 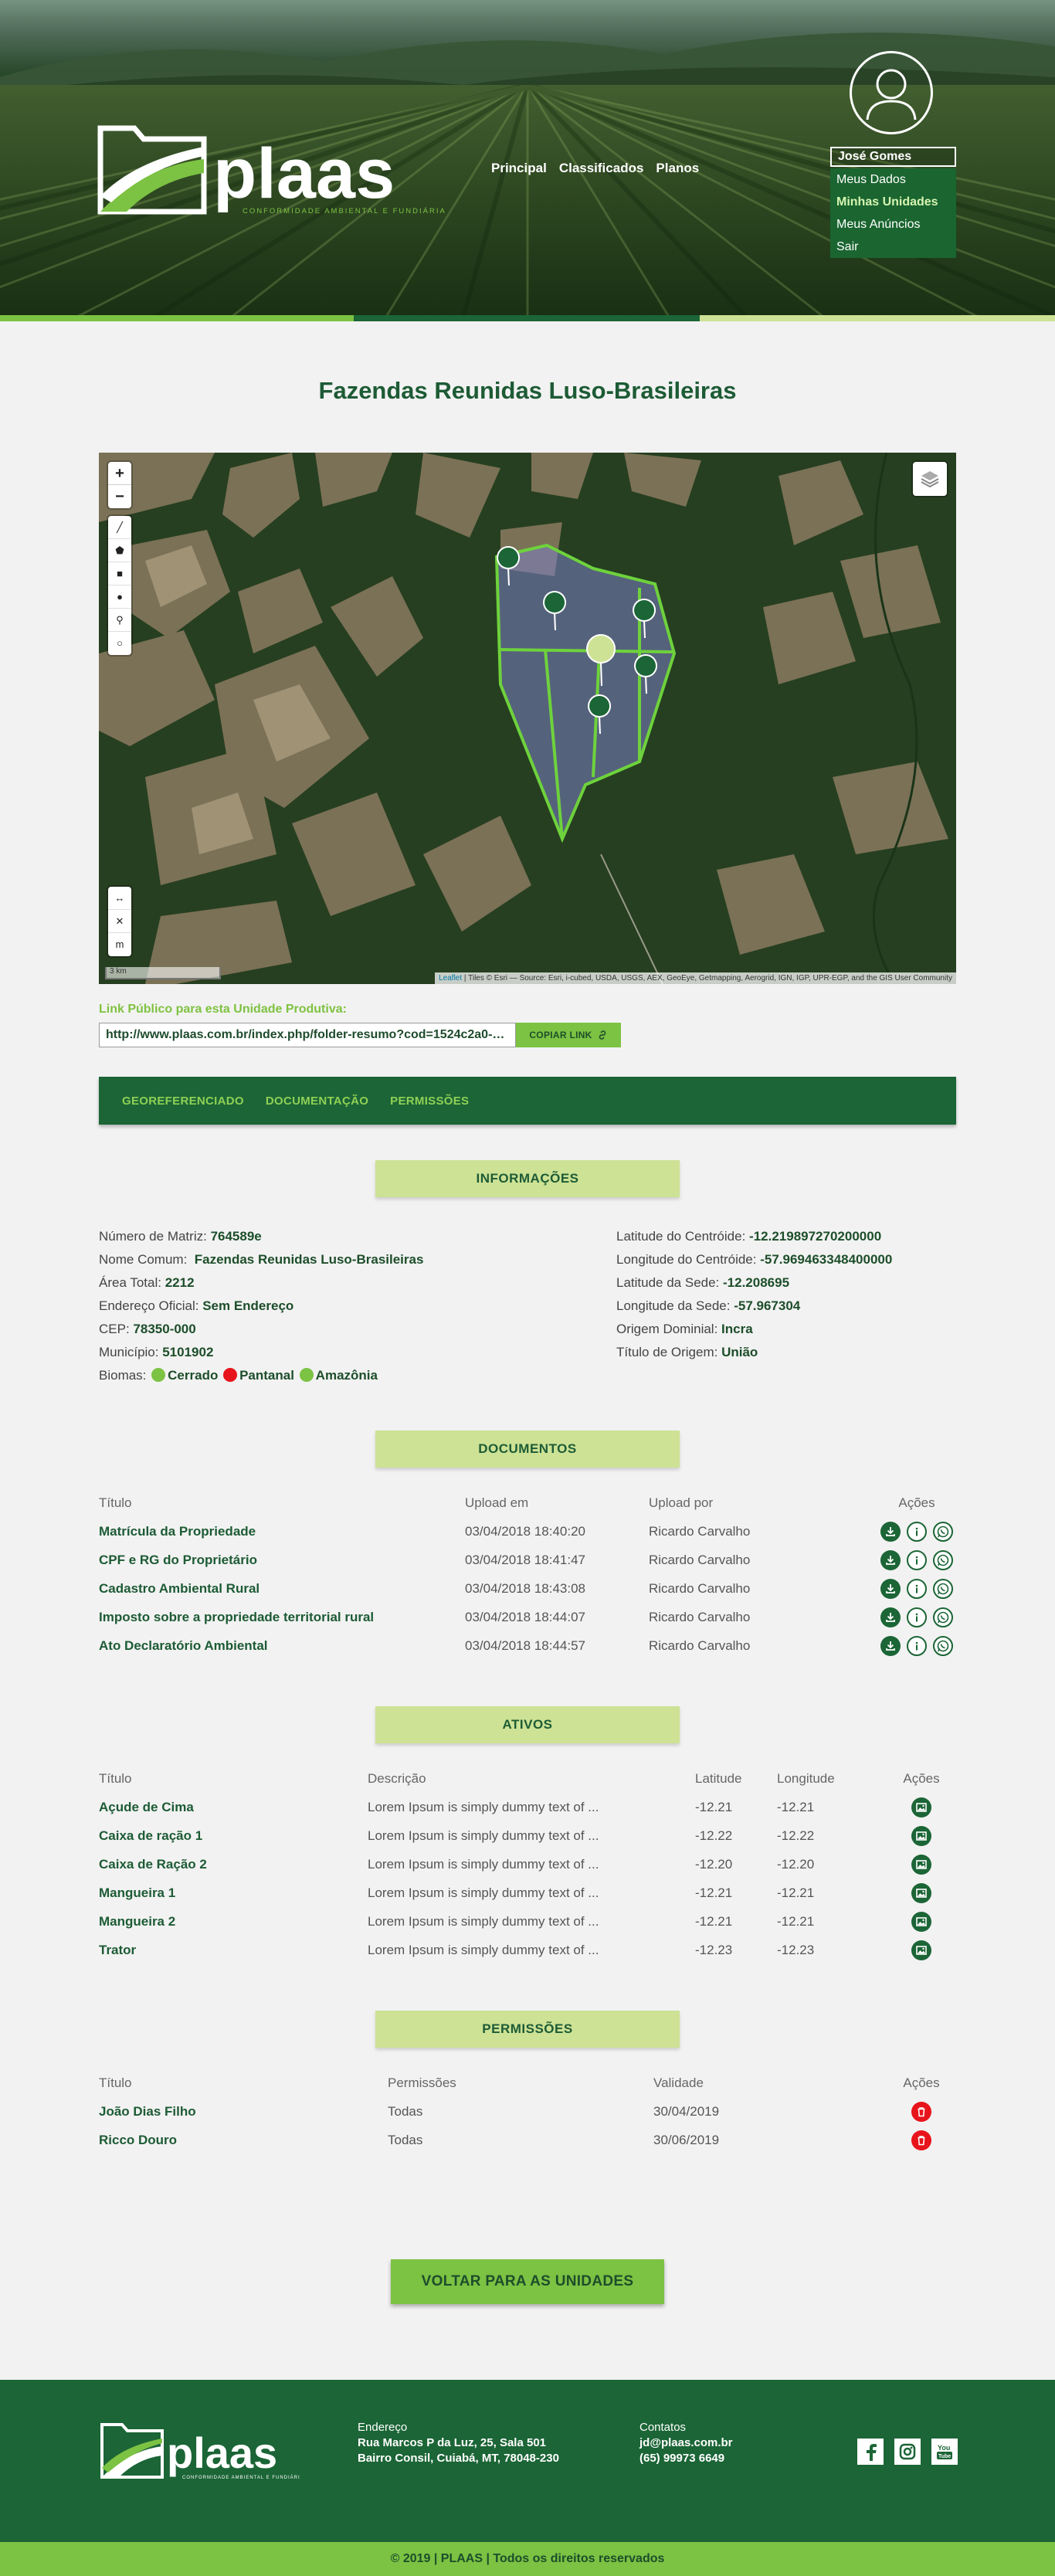 What do you see at coordinates (870, 2452) in the screenshot?
I see `facebook-icon` at bounding box center [870, 2452].